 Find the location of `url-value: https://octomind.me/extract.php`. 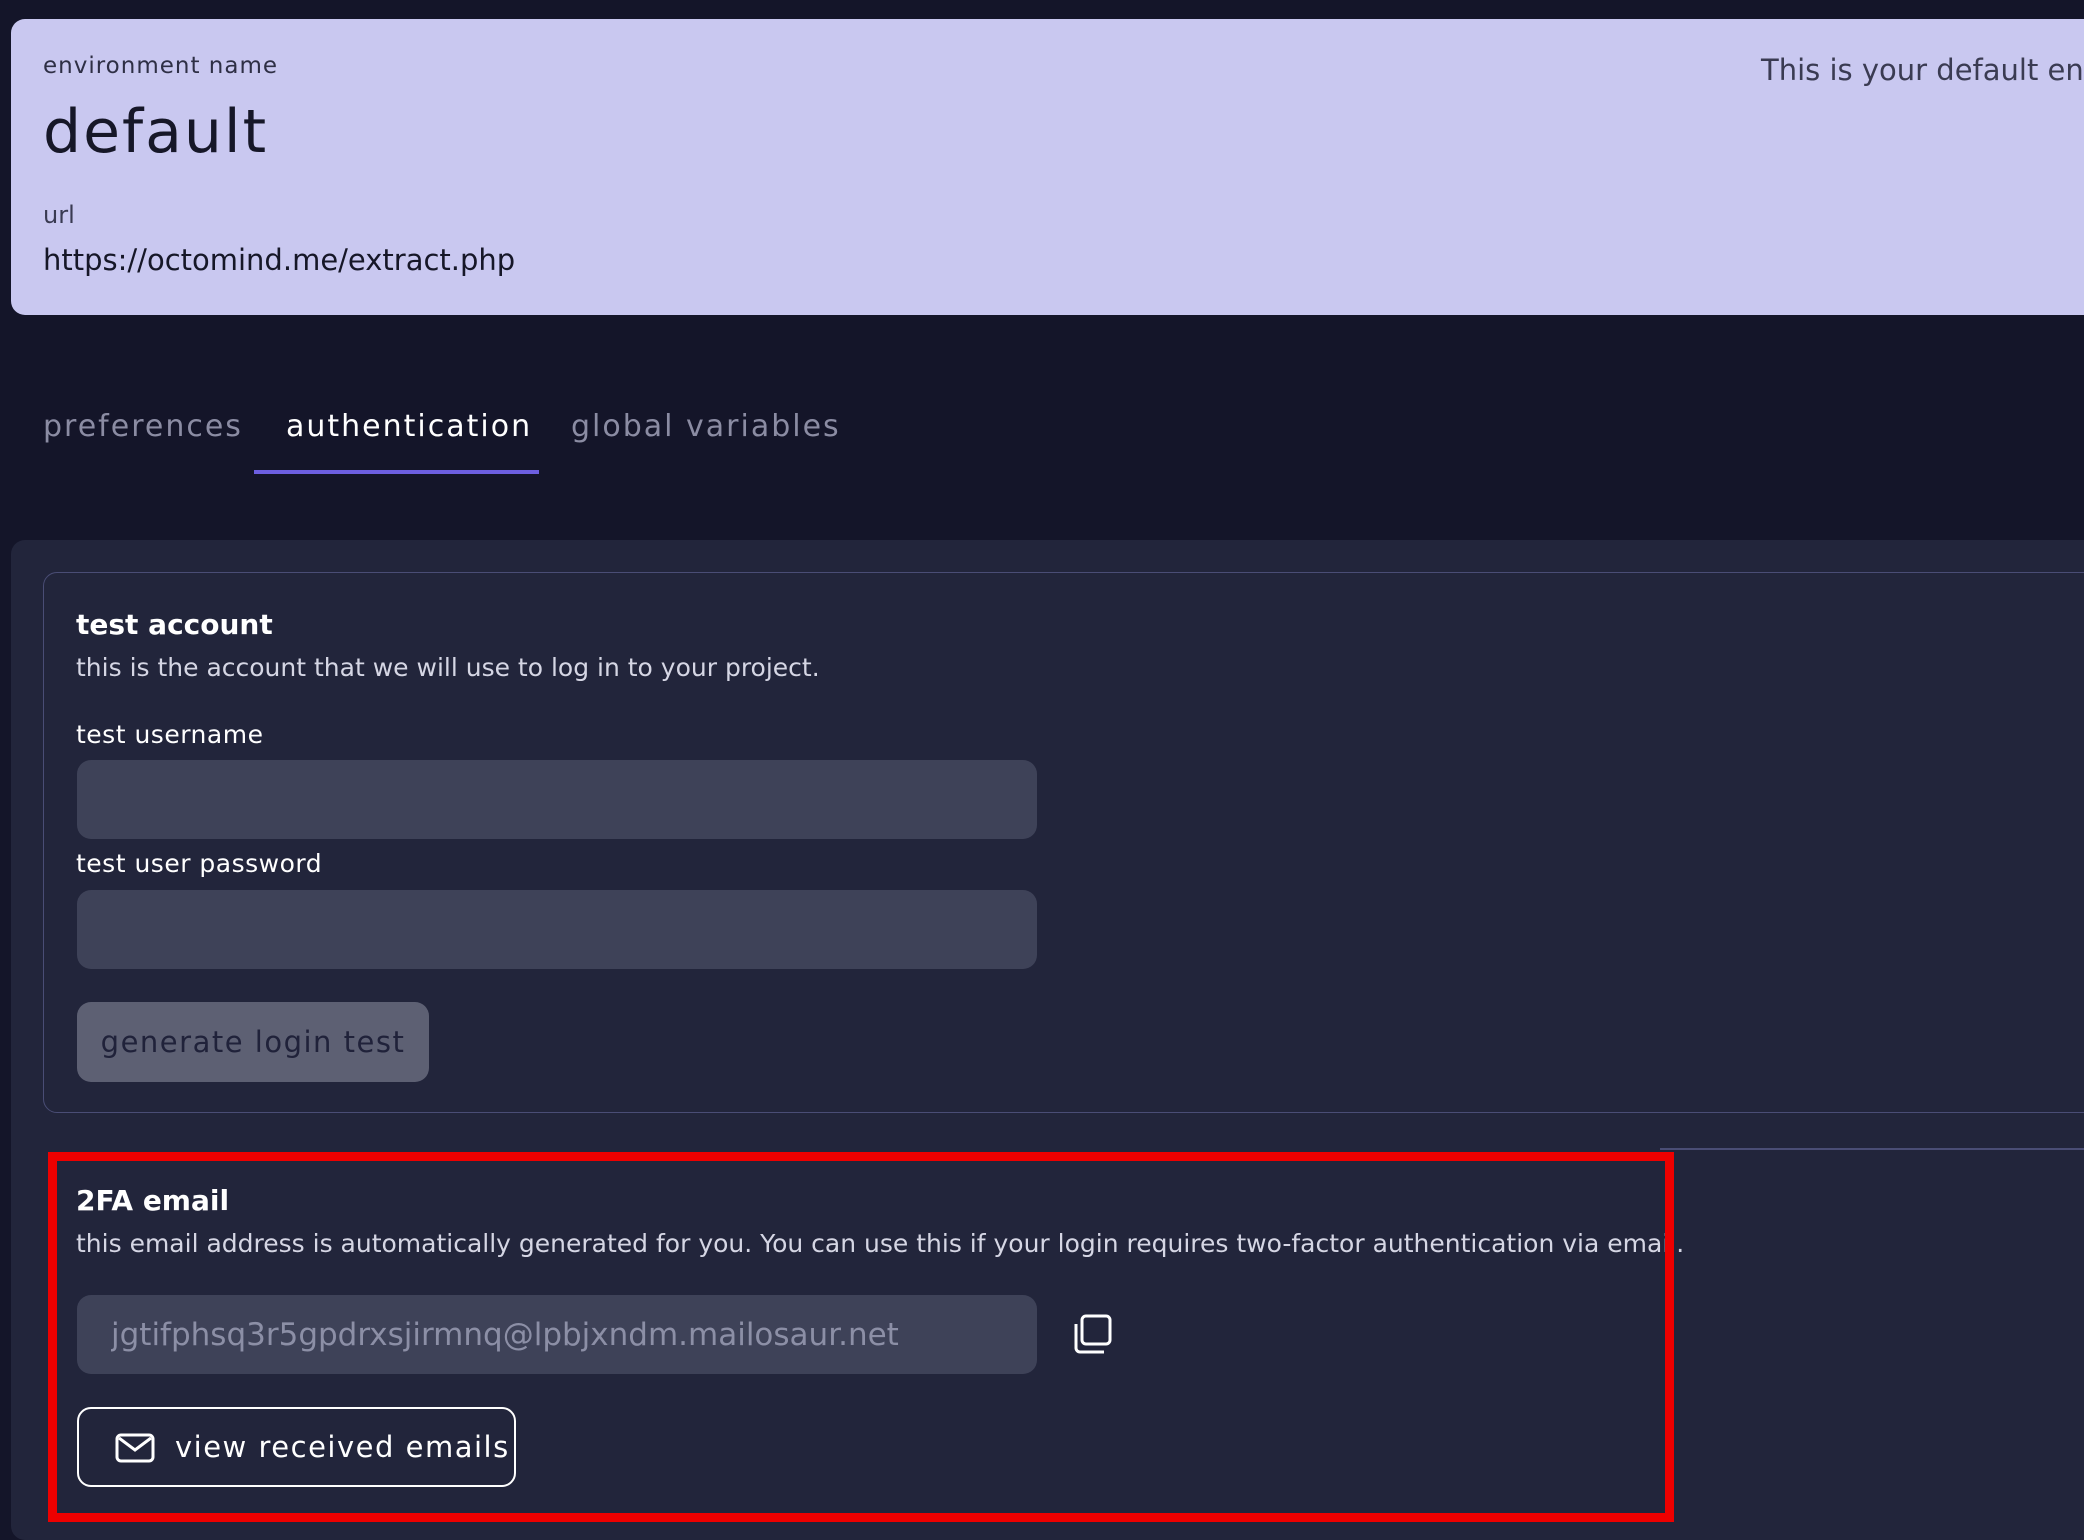

url-value: https://octomind.me/extract.php is located at coordinates (279, 260).